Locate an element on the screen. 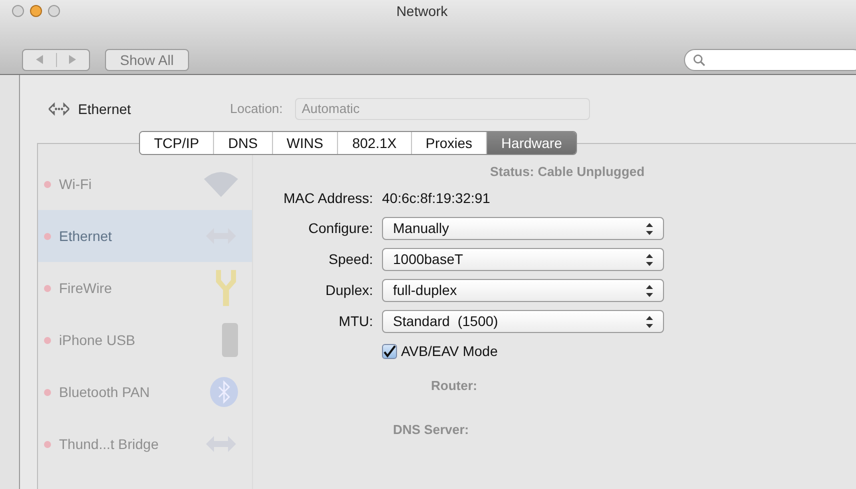 This screenshot has height=489, width=856. service-name: Ethernet is located at coordinates (104, 109).